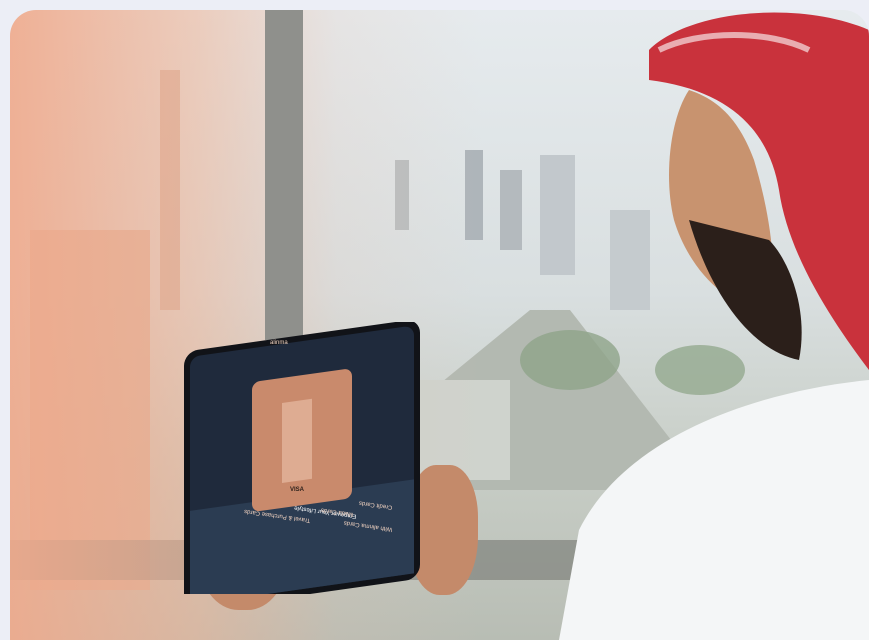 The height and width of the screenshot is (640, 869). Describe the element at coordinates (284, 175) in the screenshot. I see `window-mullion` at that location.